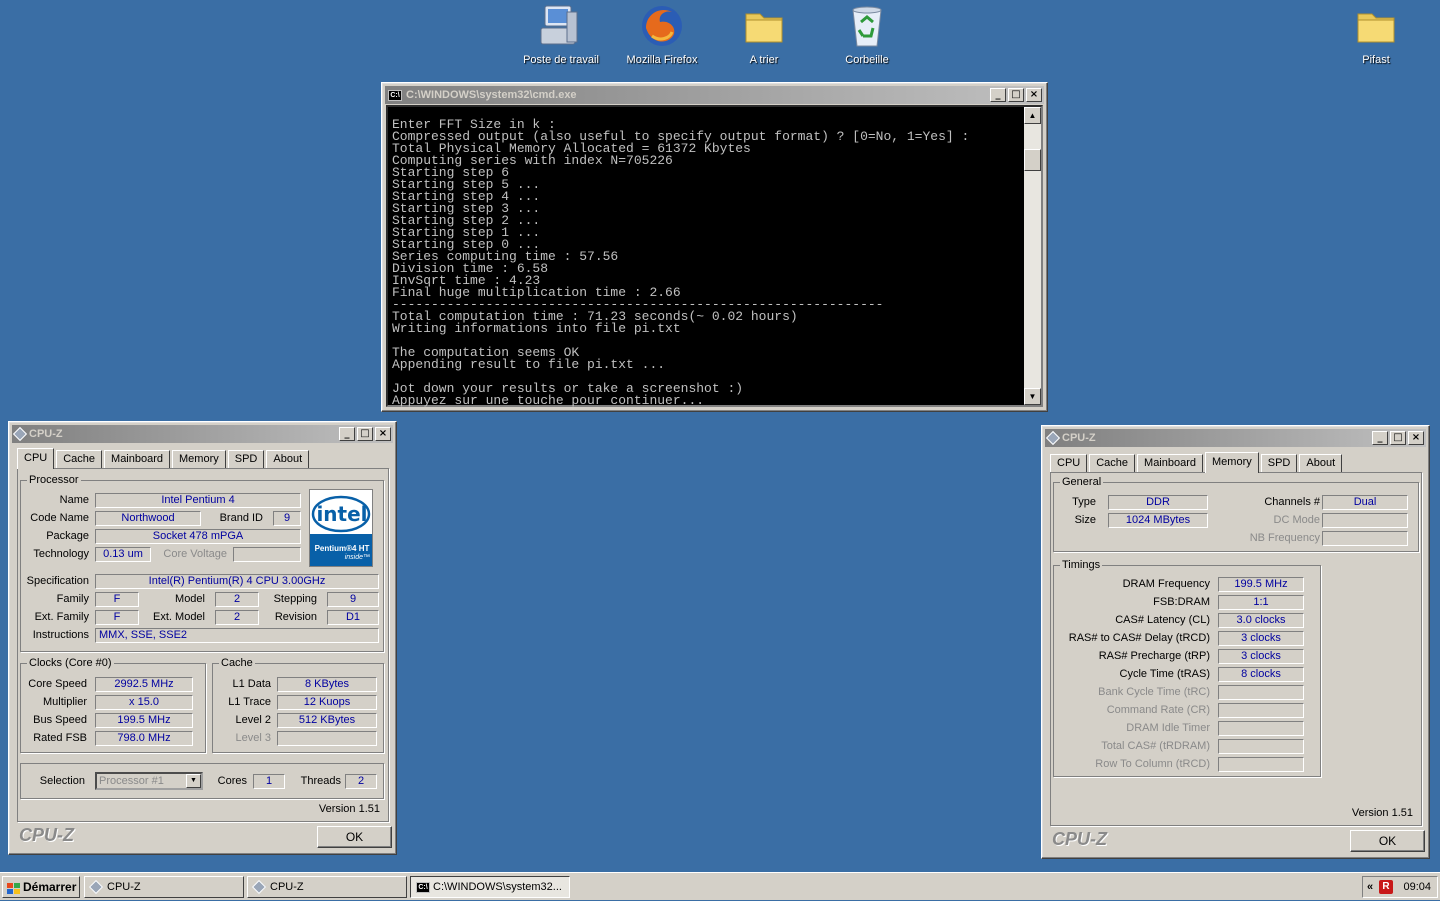 Image resolution: width=1440 pixels, height=901 pixels. What do you see at coordinates (74, 500) in the screenshot?
I see `label-name: Name` at bounding box center [74, 500].